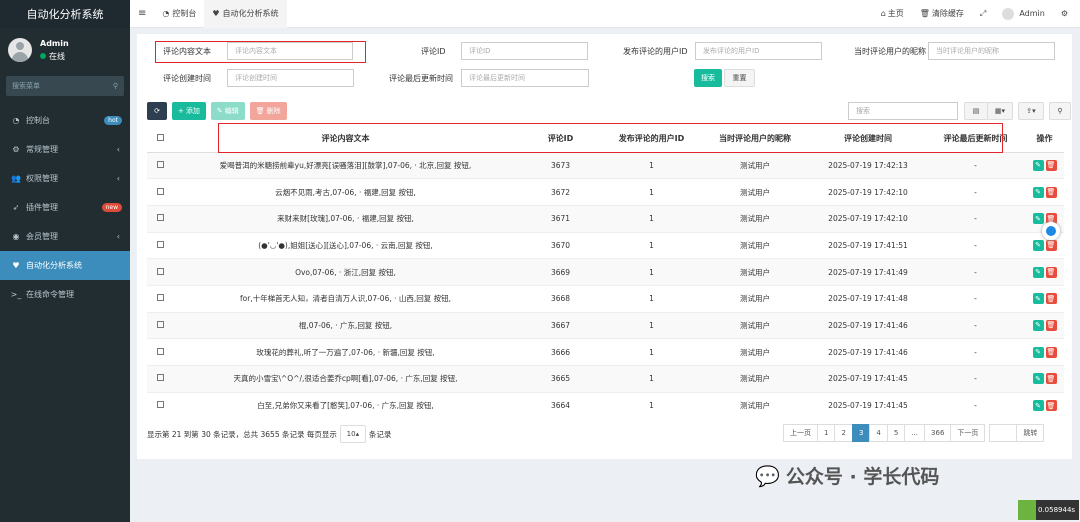 The image size is (1080, 522). Describe the element at coordinates (245, 14) in the screenshot. I see `tab-analysis: ♥ 自动化分析系统` at that location.